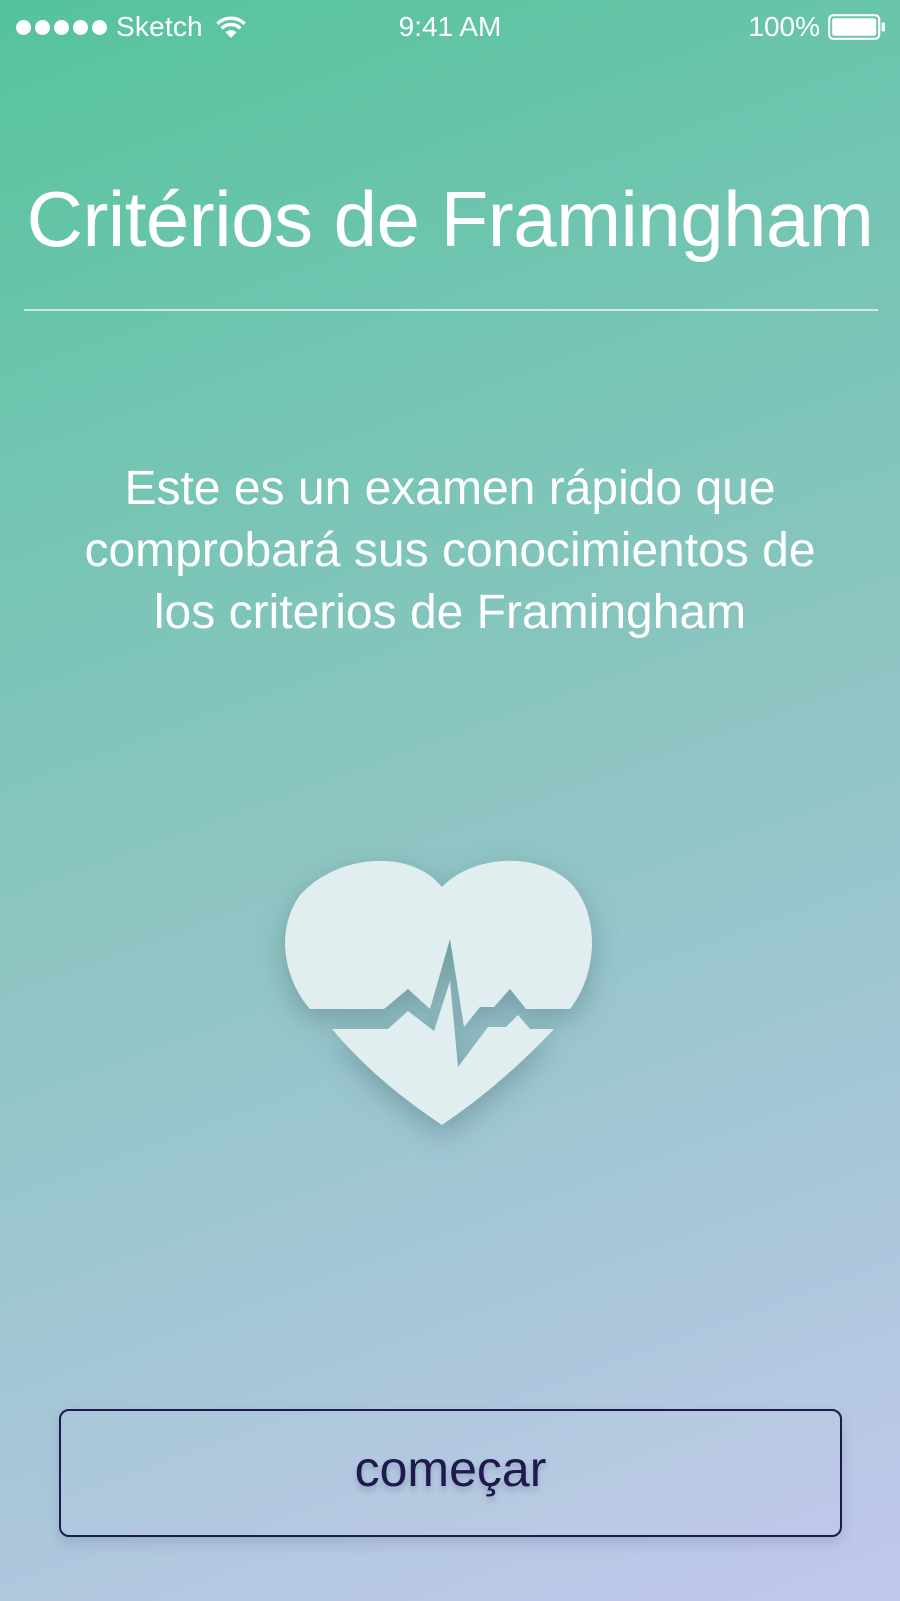 The image size is (900, 1601). Describe the element at coordinates (784, 26) in the screenshot. I see `battery-percent: 100%` at that location.